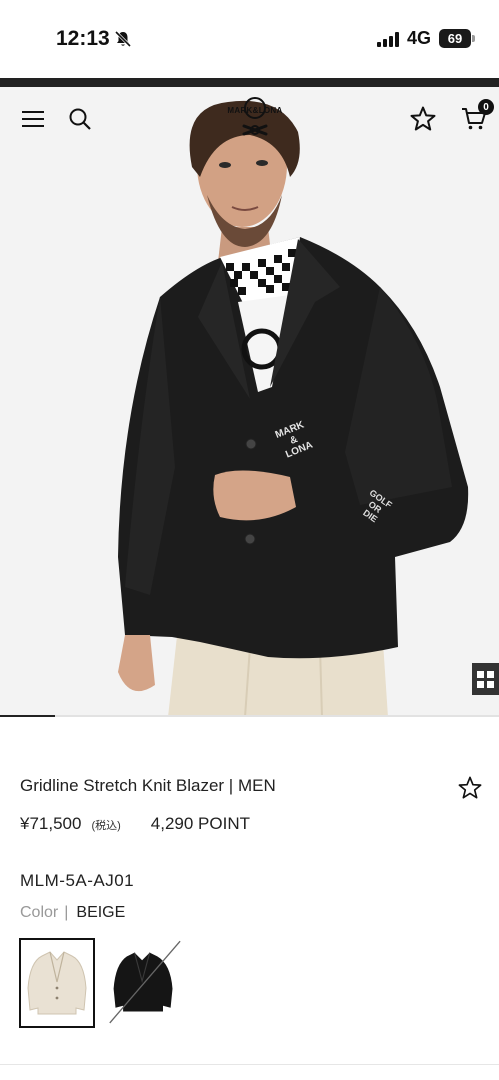 The height and width of the screenshot is (1080, 499). Describe the element at coordinates (200, 823) in the screenshot. I see `reward-points: 4,290 POINT` at that location.